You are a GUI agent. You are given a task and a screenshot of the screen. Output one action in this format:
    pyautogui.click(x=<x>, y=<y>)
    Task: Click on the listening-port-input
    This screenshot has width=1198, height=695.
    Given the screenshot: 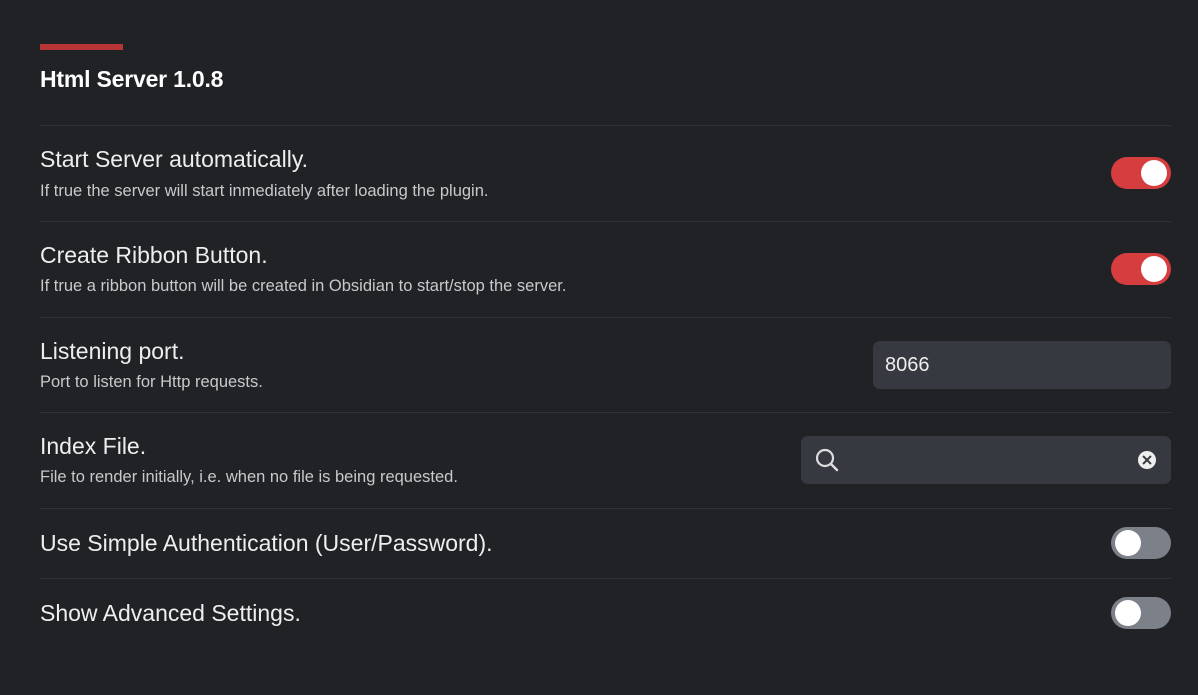 What is the action you would take?
    pyautogui.click(x=1022, y=365)
    